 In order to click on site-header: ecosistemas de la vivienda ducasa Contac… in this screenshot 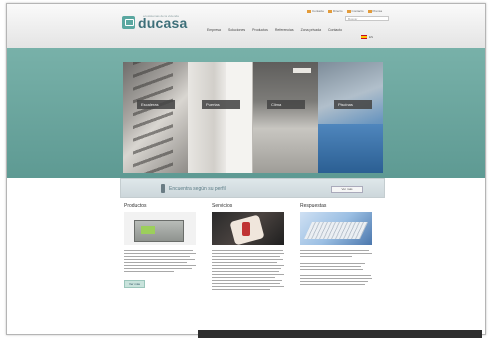, I will do `click(246, 26)`.